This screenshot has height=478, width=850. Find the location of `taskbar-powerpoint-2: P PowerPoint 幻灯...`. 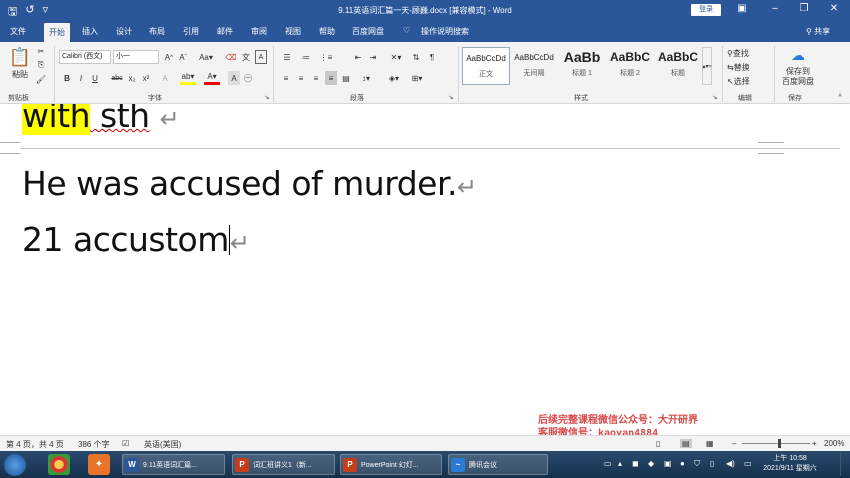

taskbar-powerpoint-2: P PowerPoint 幻灯... is located at coordinates (391, 464).